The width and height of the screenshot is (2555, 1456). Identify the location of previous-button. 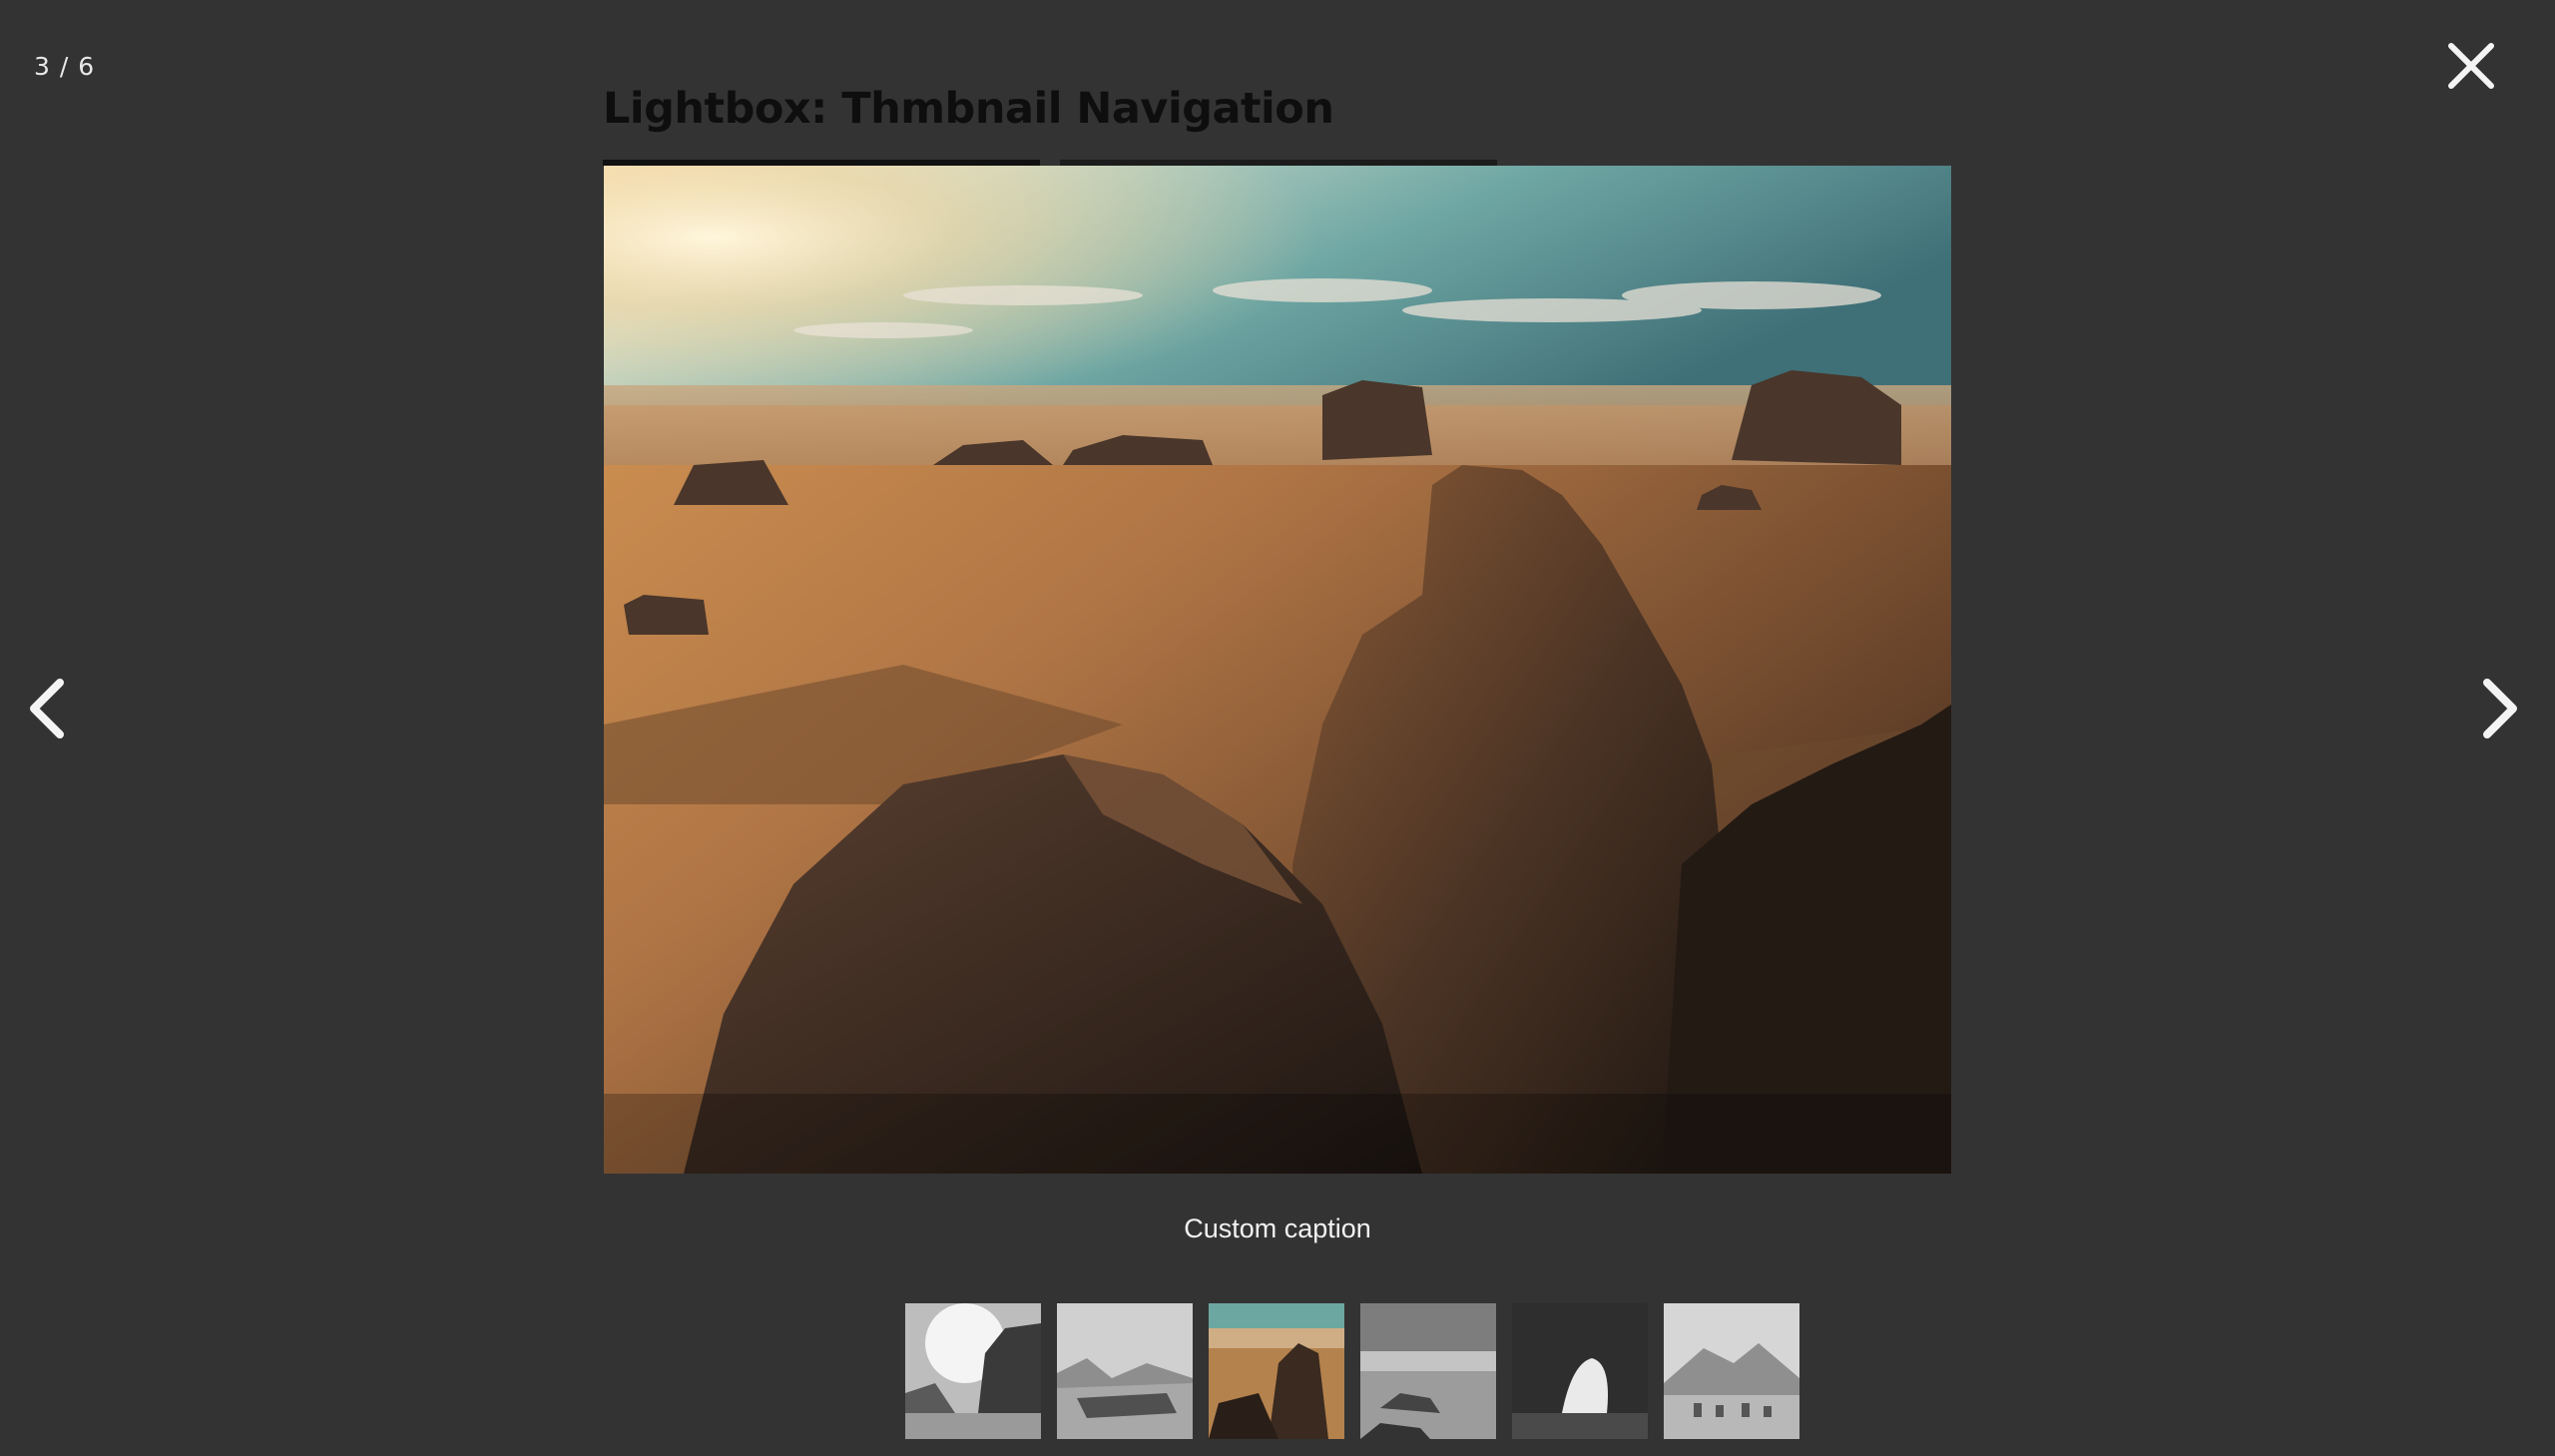
(49, 708).